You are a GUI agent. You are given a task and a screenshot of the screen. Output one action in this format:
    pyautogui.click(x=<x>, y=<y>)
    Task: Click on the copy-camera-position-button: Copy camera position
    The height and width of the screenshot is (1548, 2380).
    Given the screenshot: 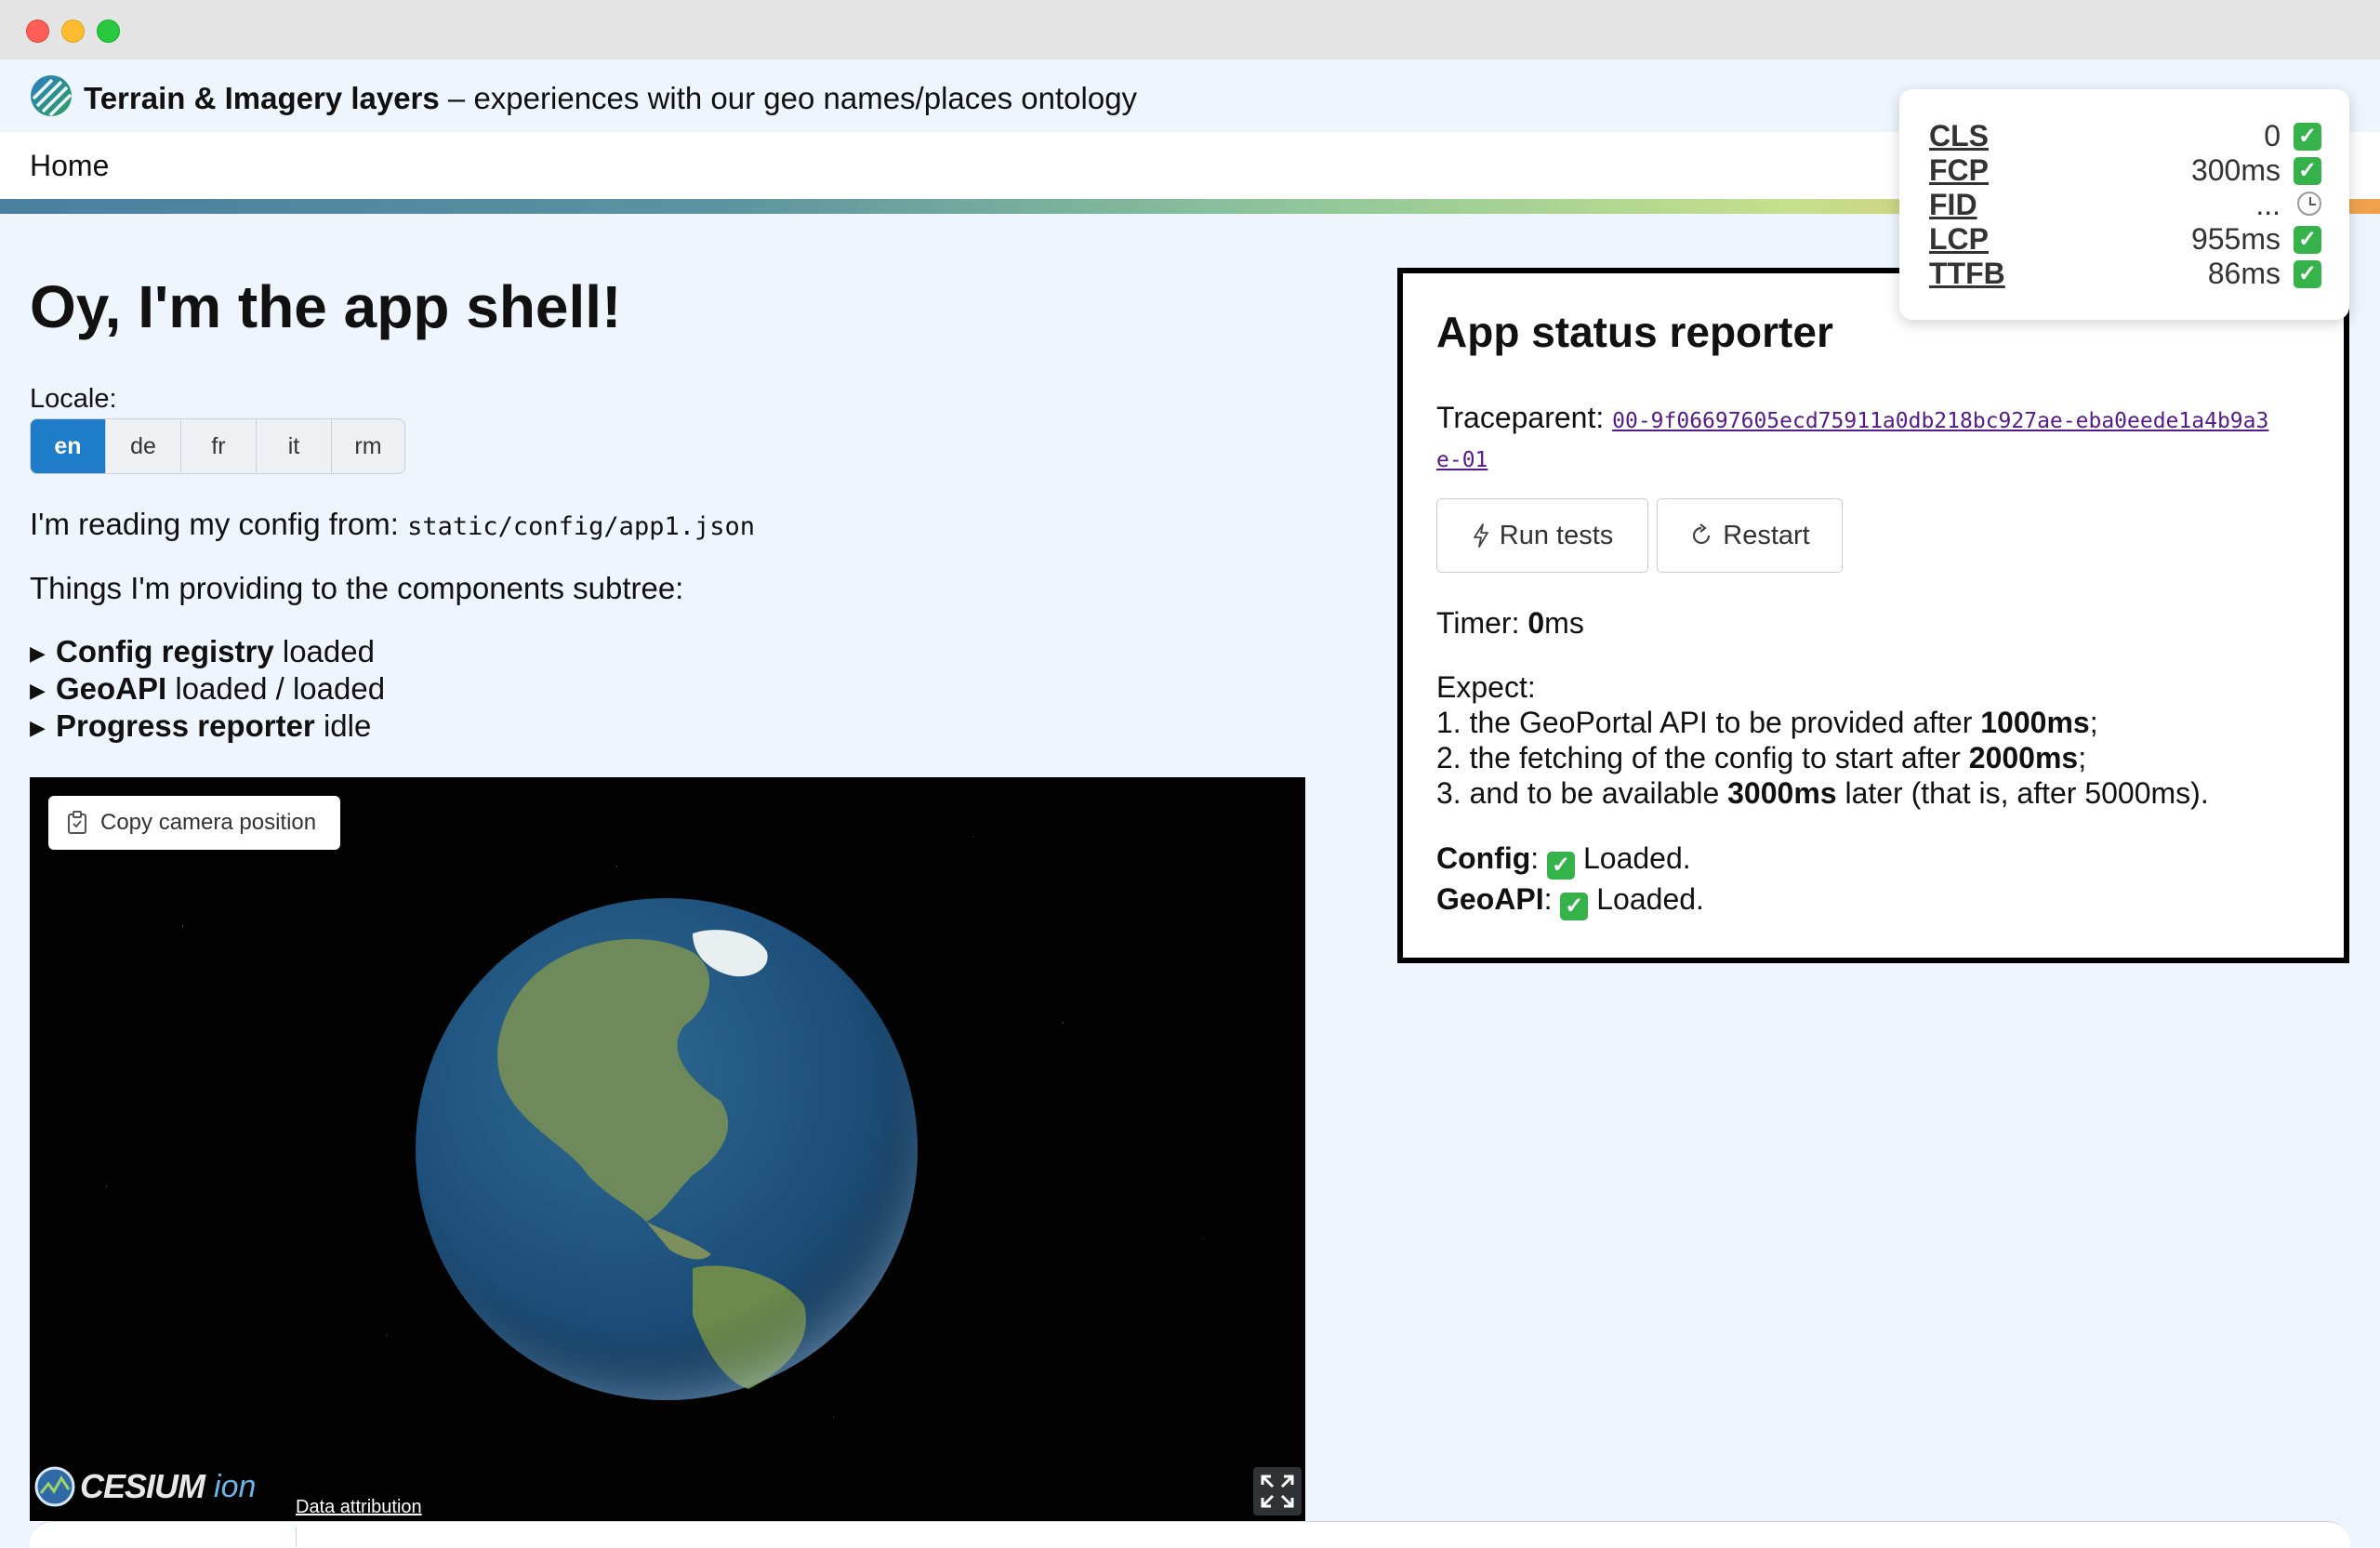 What is the action you would take?
    pyautogui.click(x=194, y=823)
    